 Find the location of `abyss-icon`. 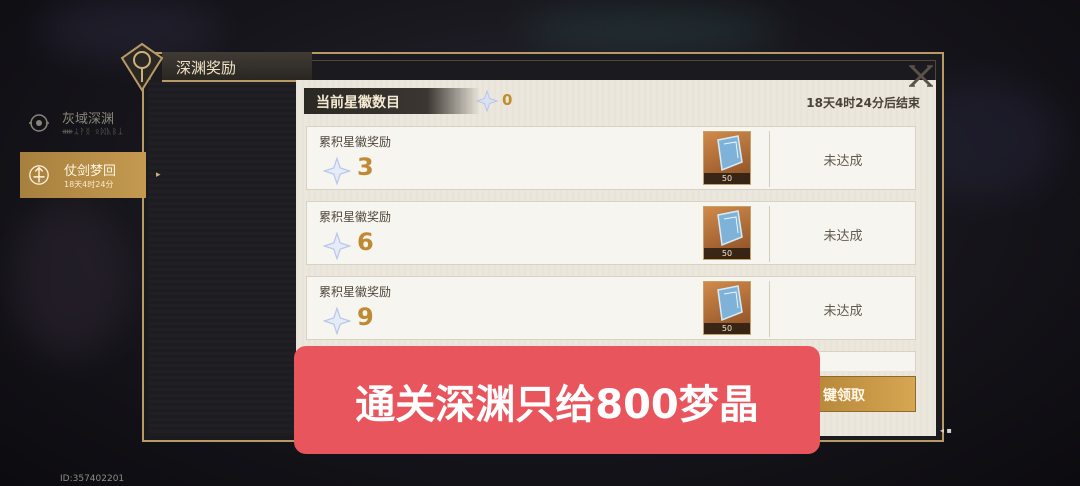

abyss-icon is located at coordinates (39, 123).